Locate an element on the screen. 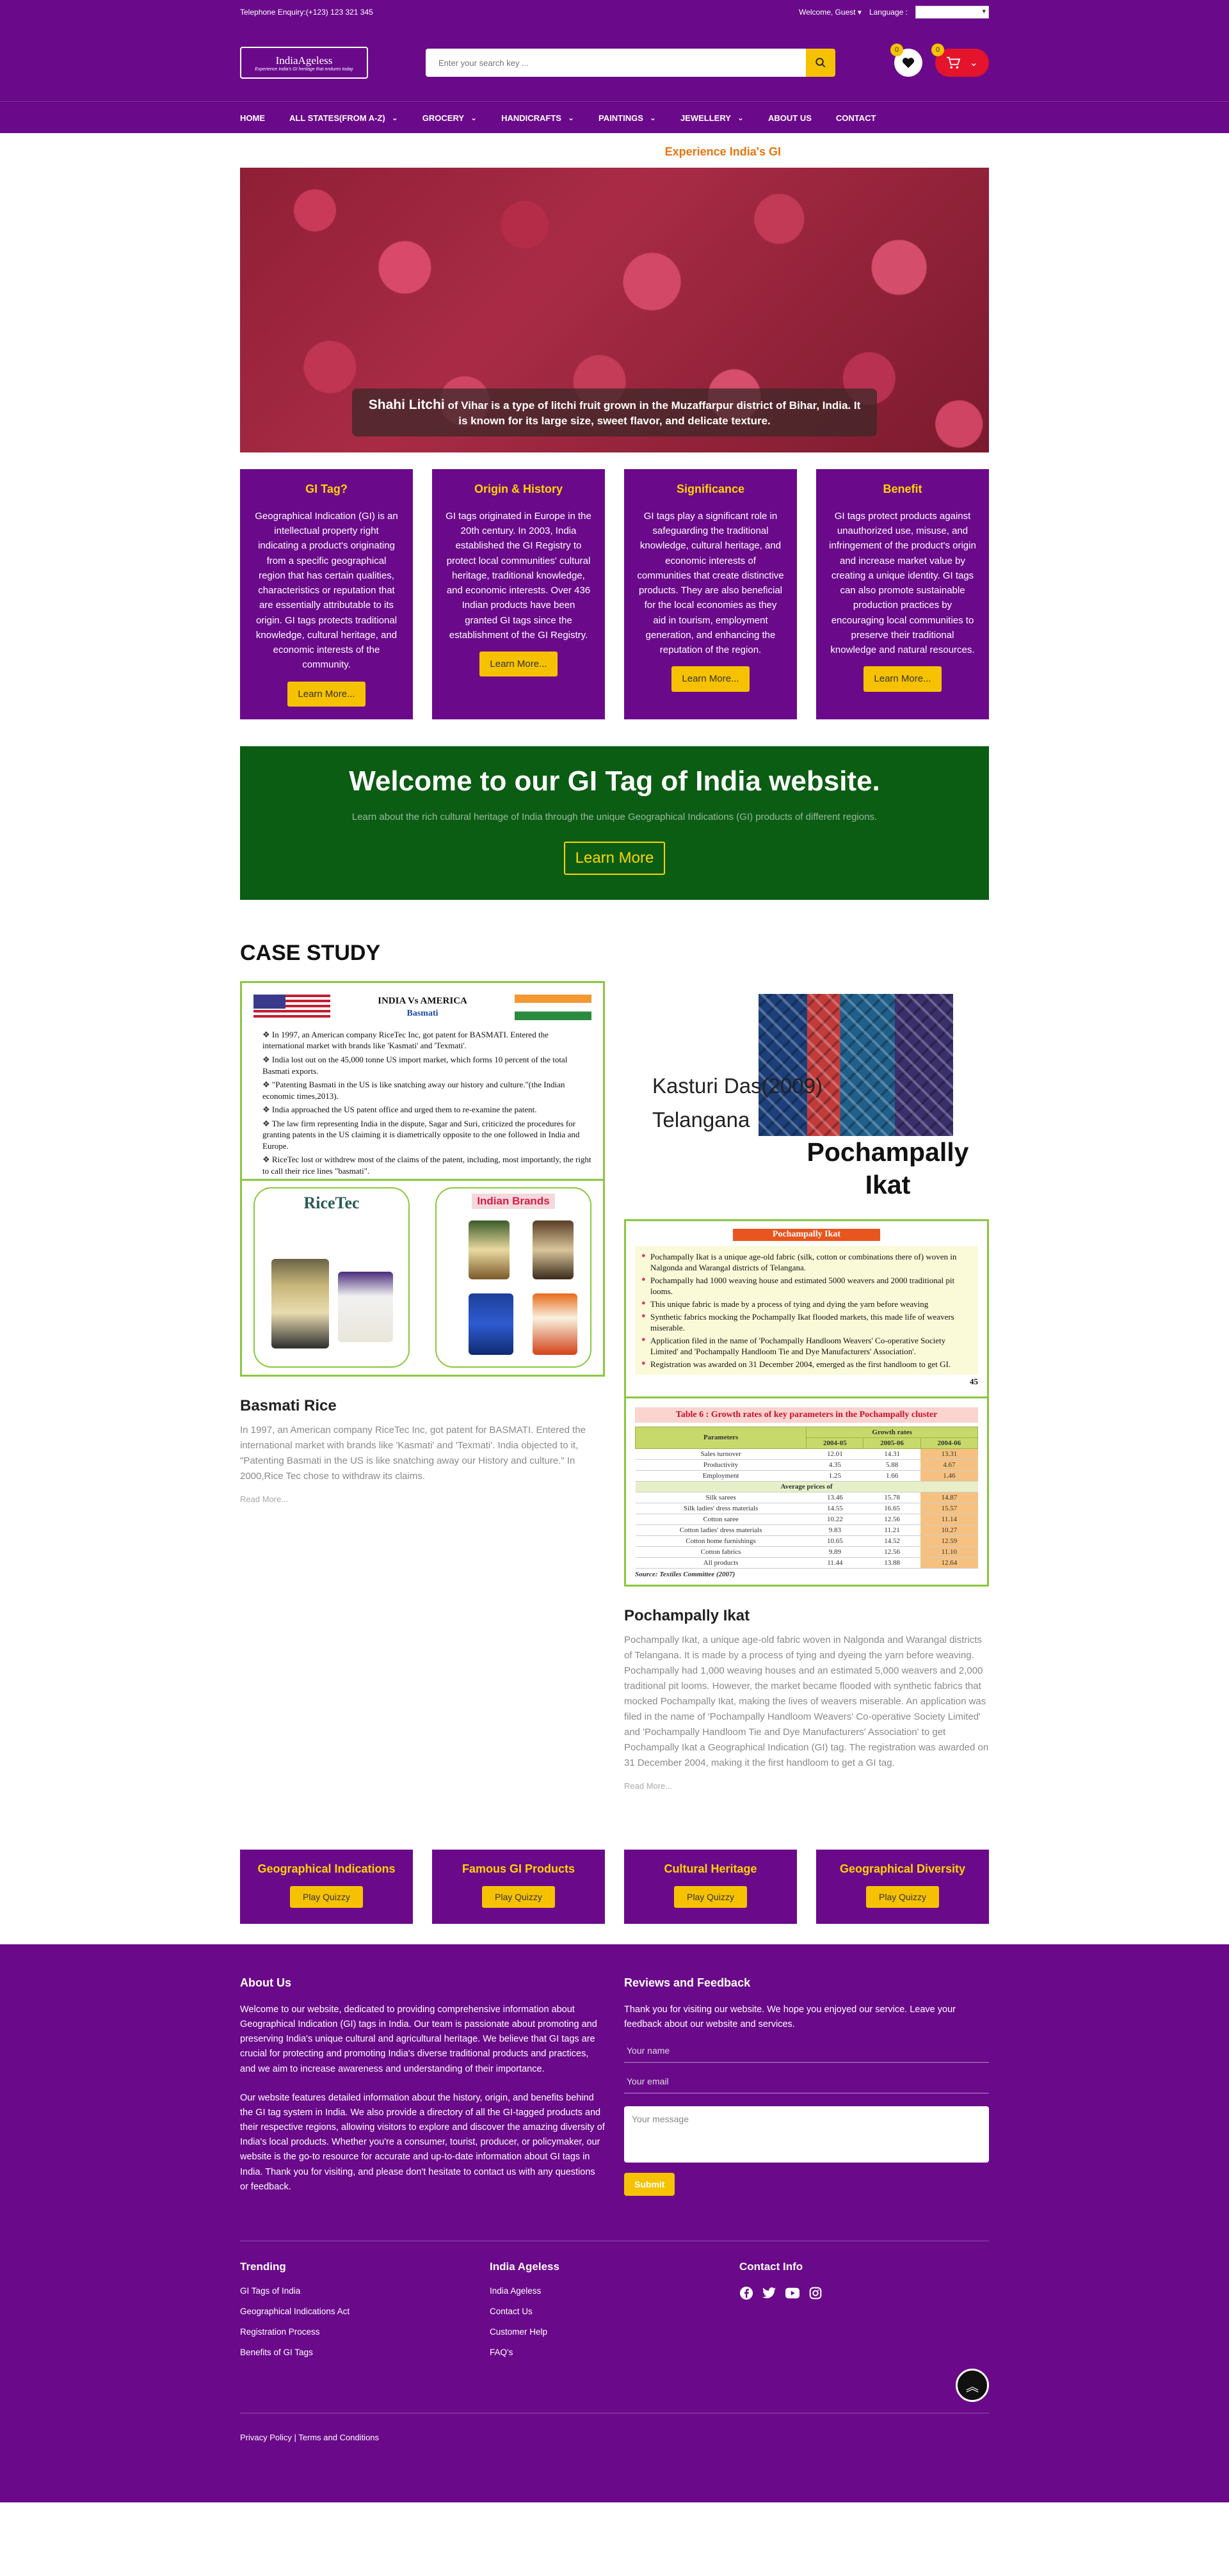 The height and width of the screenshot is (2576, 1229). footer-link: Contact Us is located at coordinates (614, 2311).